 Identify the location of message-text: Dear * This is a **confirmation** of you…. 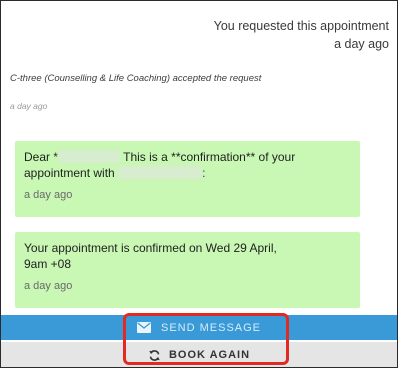
(187, 165).